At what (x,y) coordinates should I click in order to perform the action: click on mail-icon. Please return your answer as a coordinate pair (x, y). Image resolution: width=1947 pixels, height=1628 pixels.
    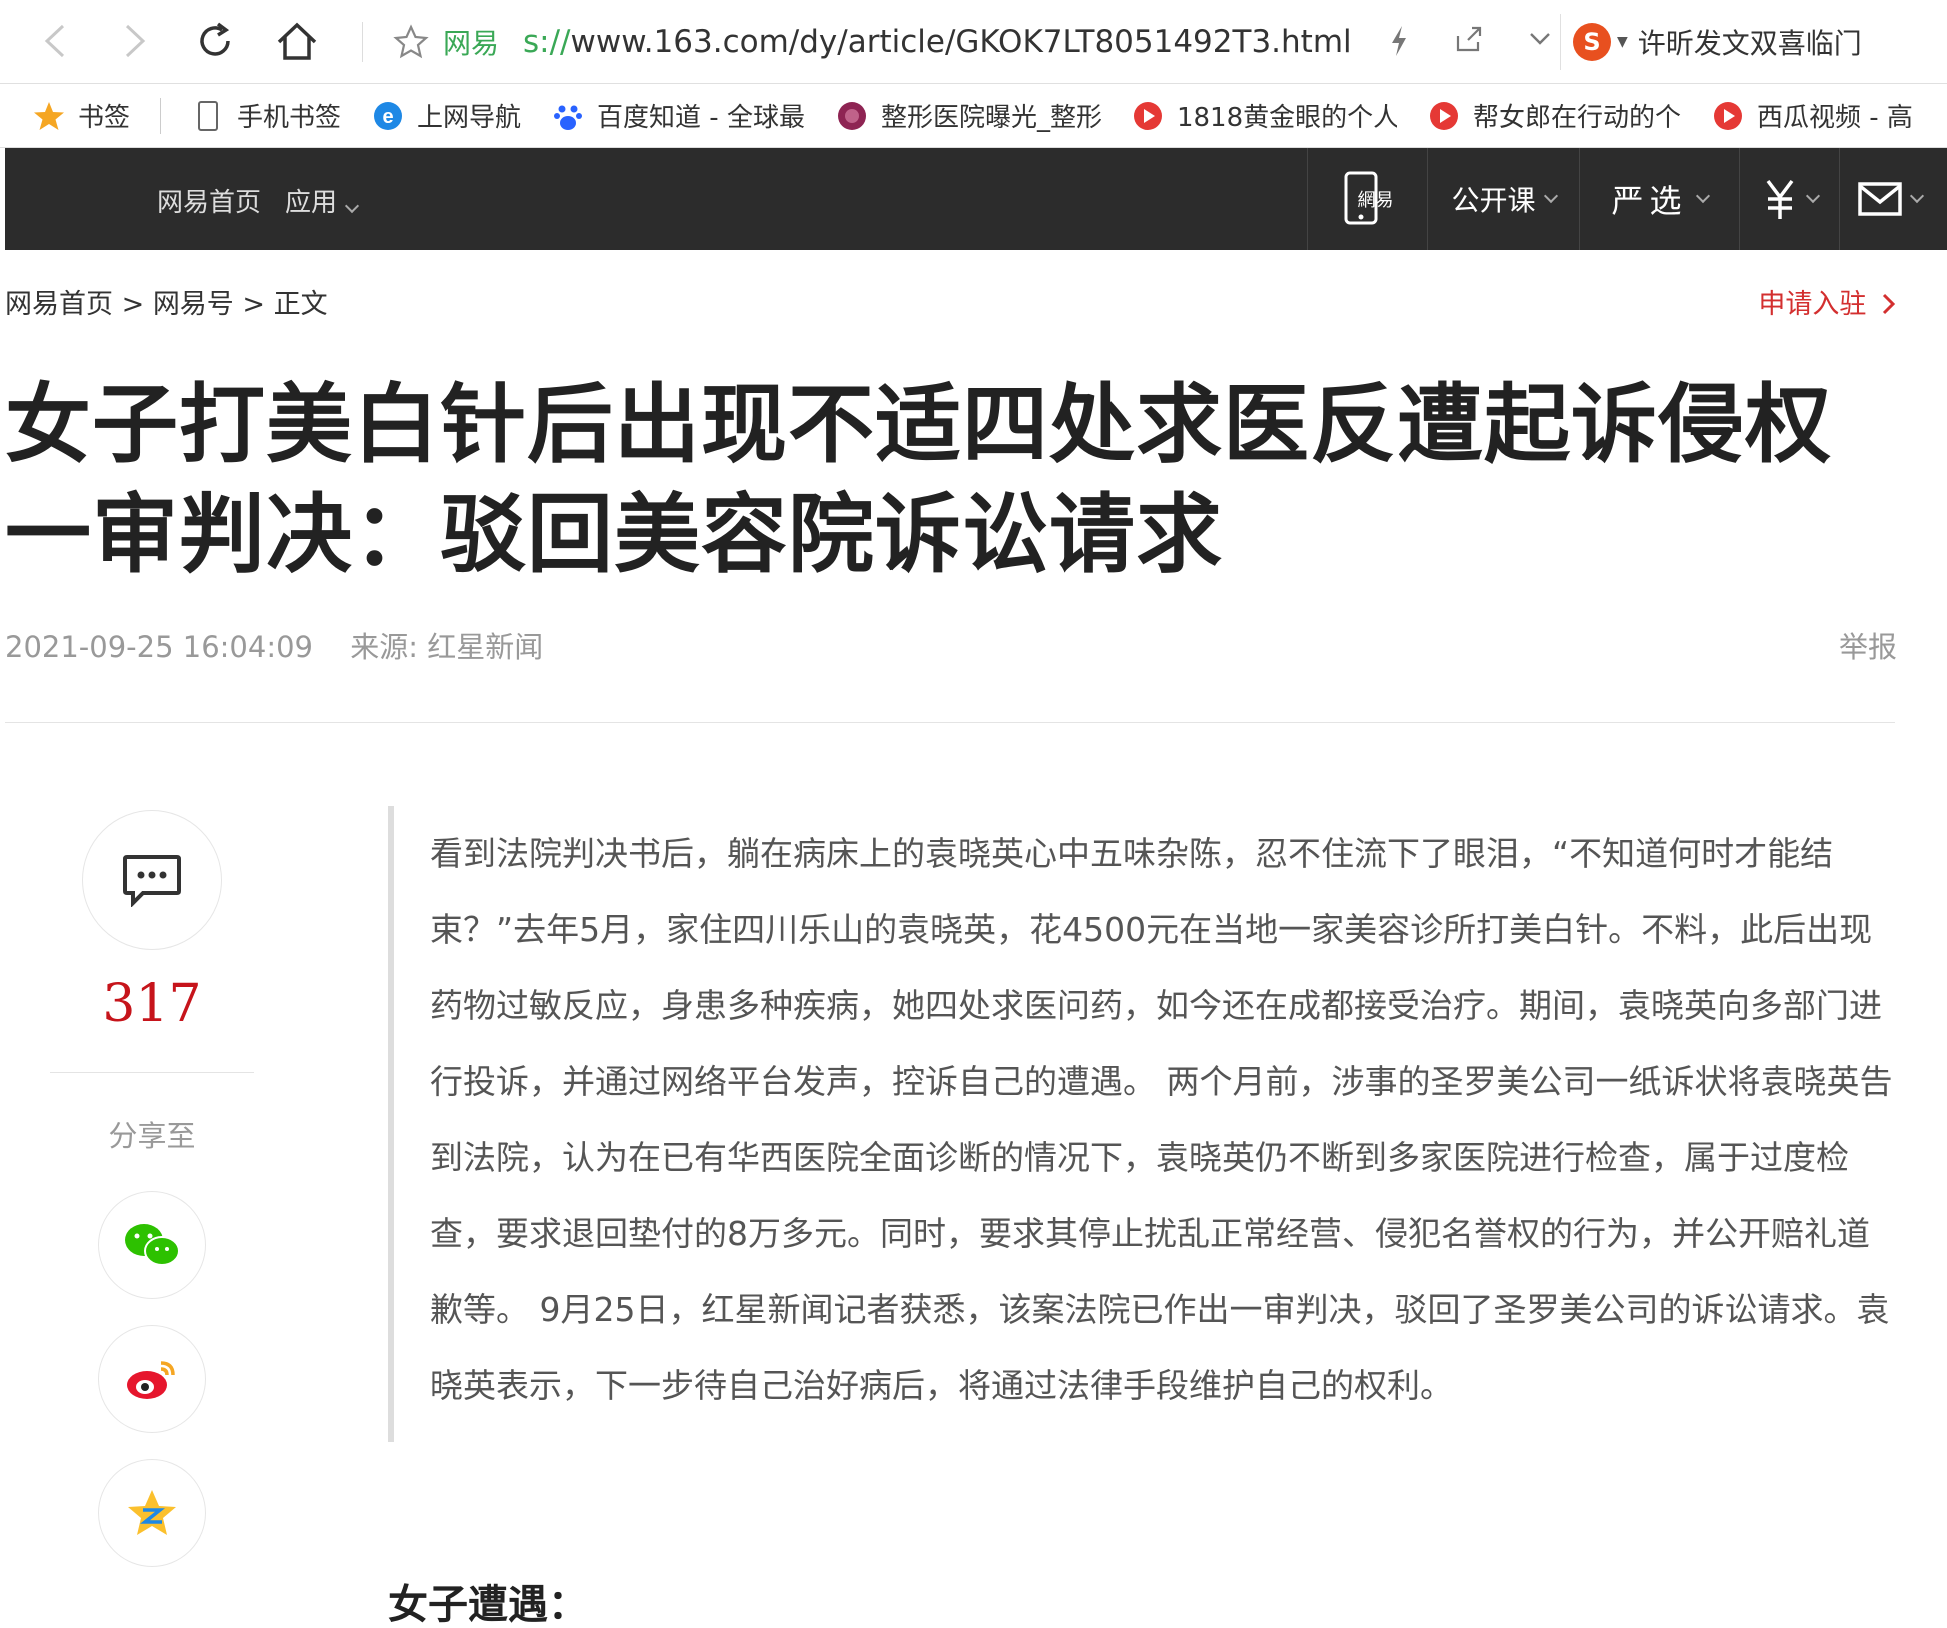
    Looking at the image, I should click on (1879, 199).